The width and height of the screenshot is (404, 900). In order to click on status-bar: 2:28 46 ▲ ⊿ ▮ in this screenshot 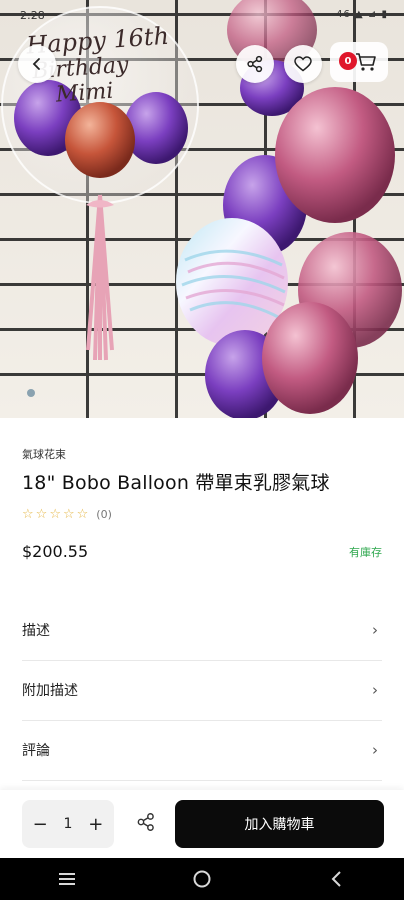, I will do `click(202, 15)`.